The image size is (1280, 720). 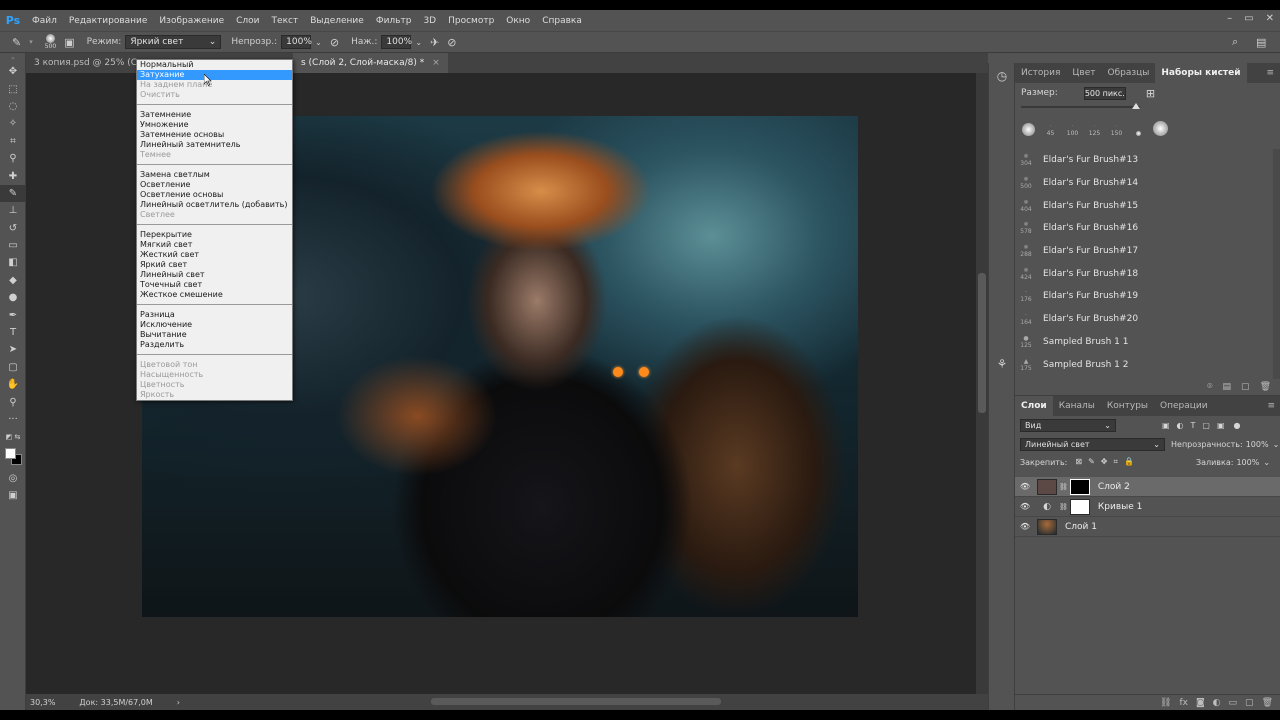 What do you see at coordinates (214, 145) in the screenshot?
I see `blend-mode-option: Линейный затемнитель` at bounding box center [214, 145].